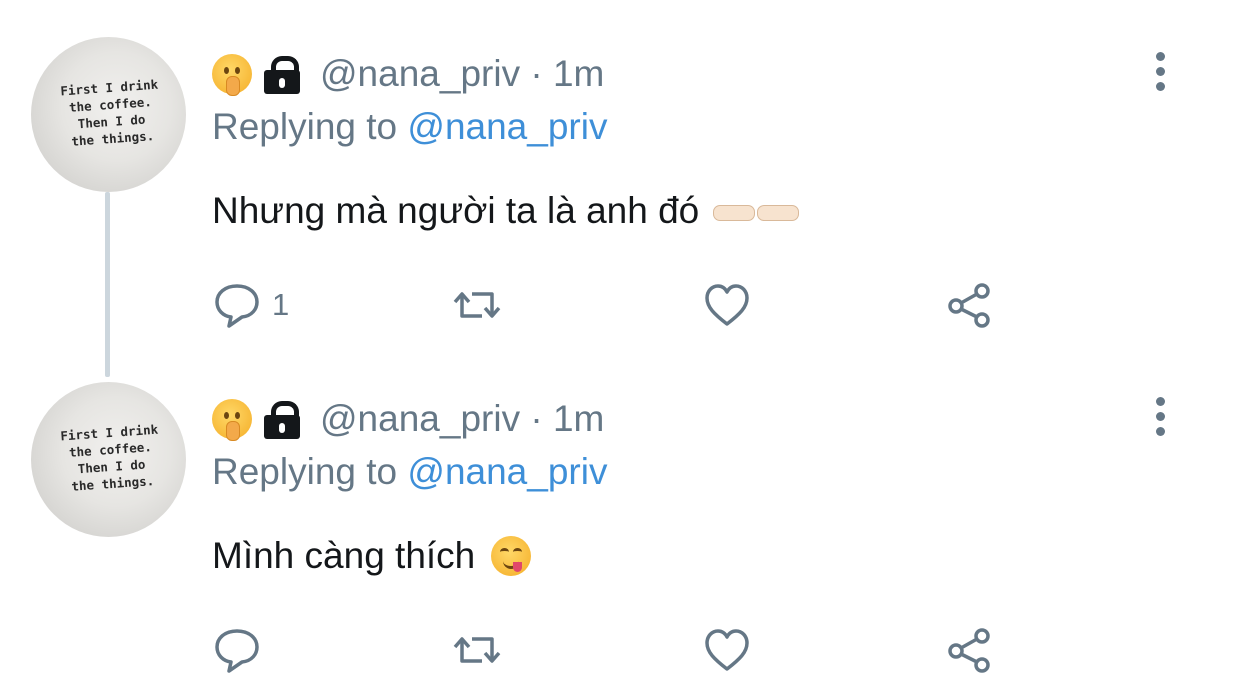 This screenshot has width=1242, height=694. I want to click on reply-count: 1, so click(281, 304).